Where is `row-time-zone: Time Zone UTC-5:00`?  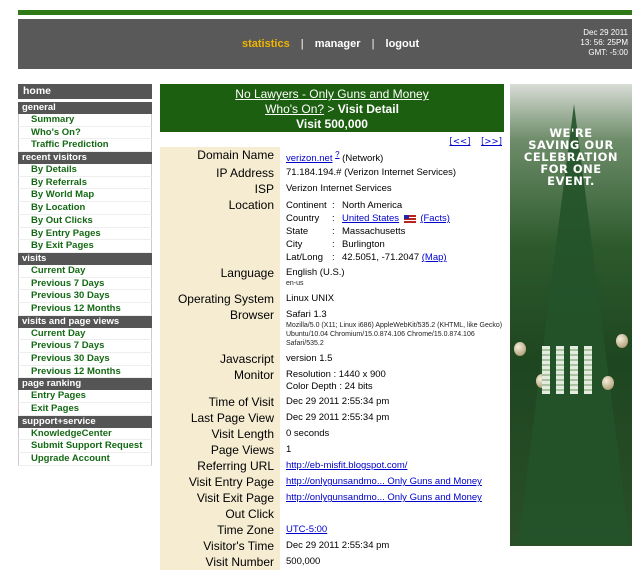 row-time-zone: Time Zone UTC-5:00 is located at coordinates (332, 530).